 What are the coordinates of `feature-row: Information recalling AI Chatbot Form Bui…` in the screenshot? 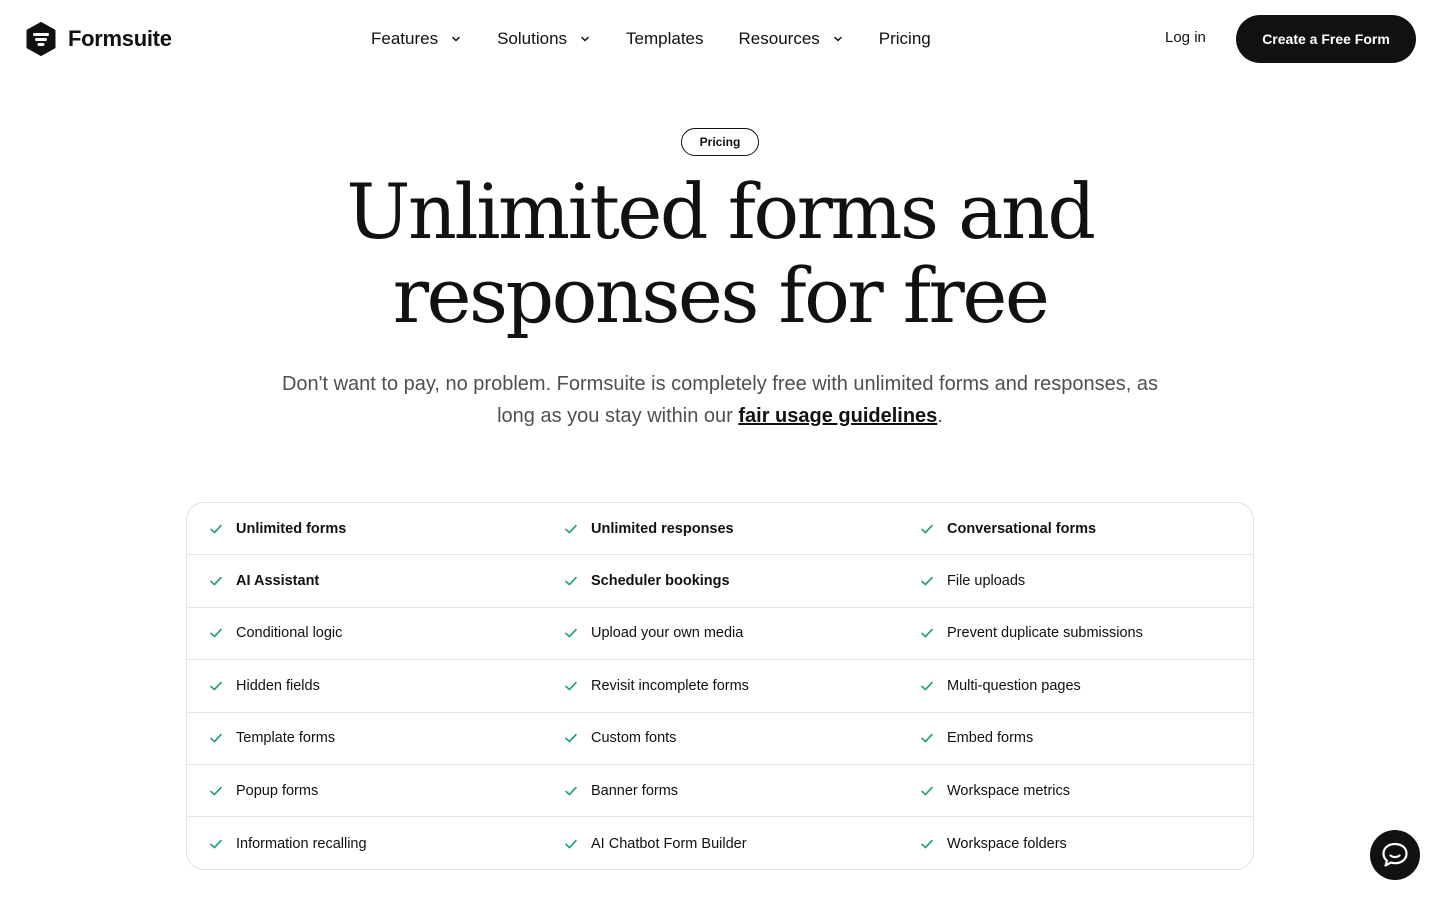 It's located at (720, 843).